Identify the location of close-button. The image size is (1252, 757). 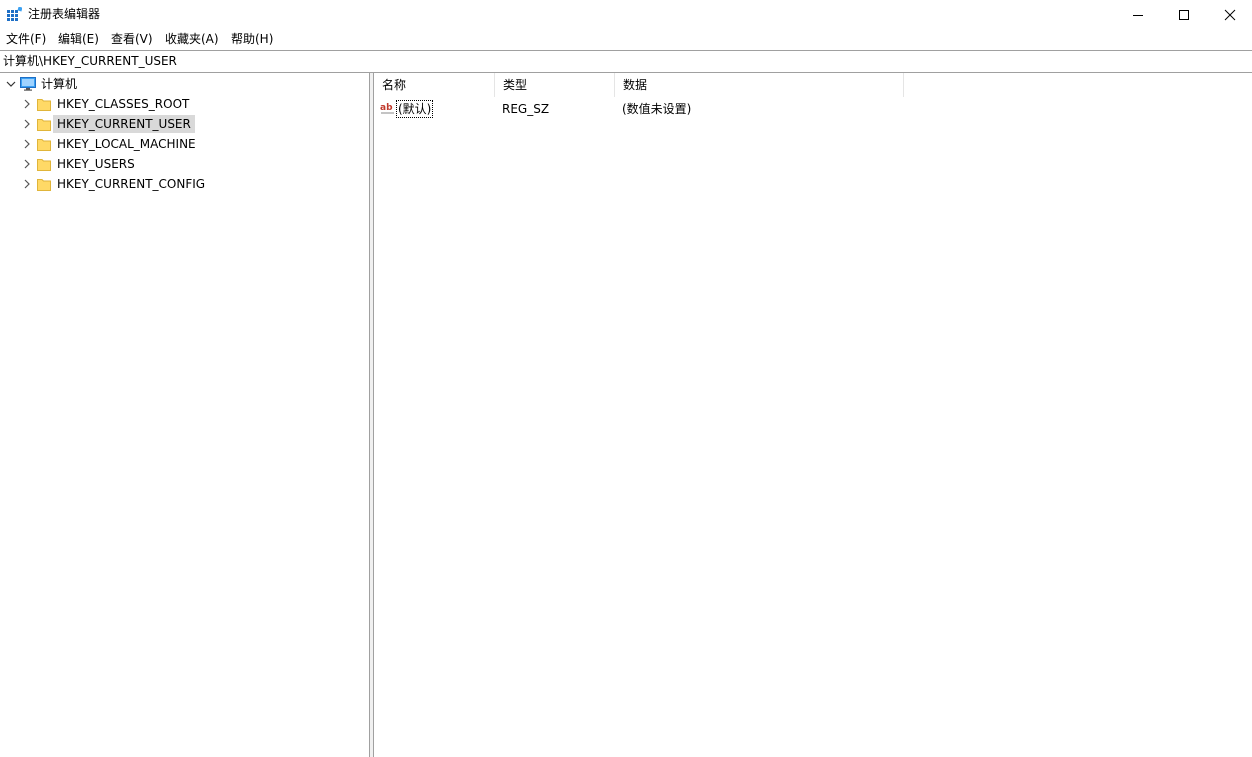
(1229, 14).